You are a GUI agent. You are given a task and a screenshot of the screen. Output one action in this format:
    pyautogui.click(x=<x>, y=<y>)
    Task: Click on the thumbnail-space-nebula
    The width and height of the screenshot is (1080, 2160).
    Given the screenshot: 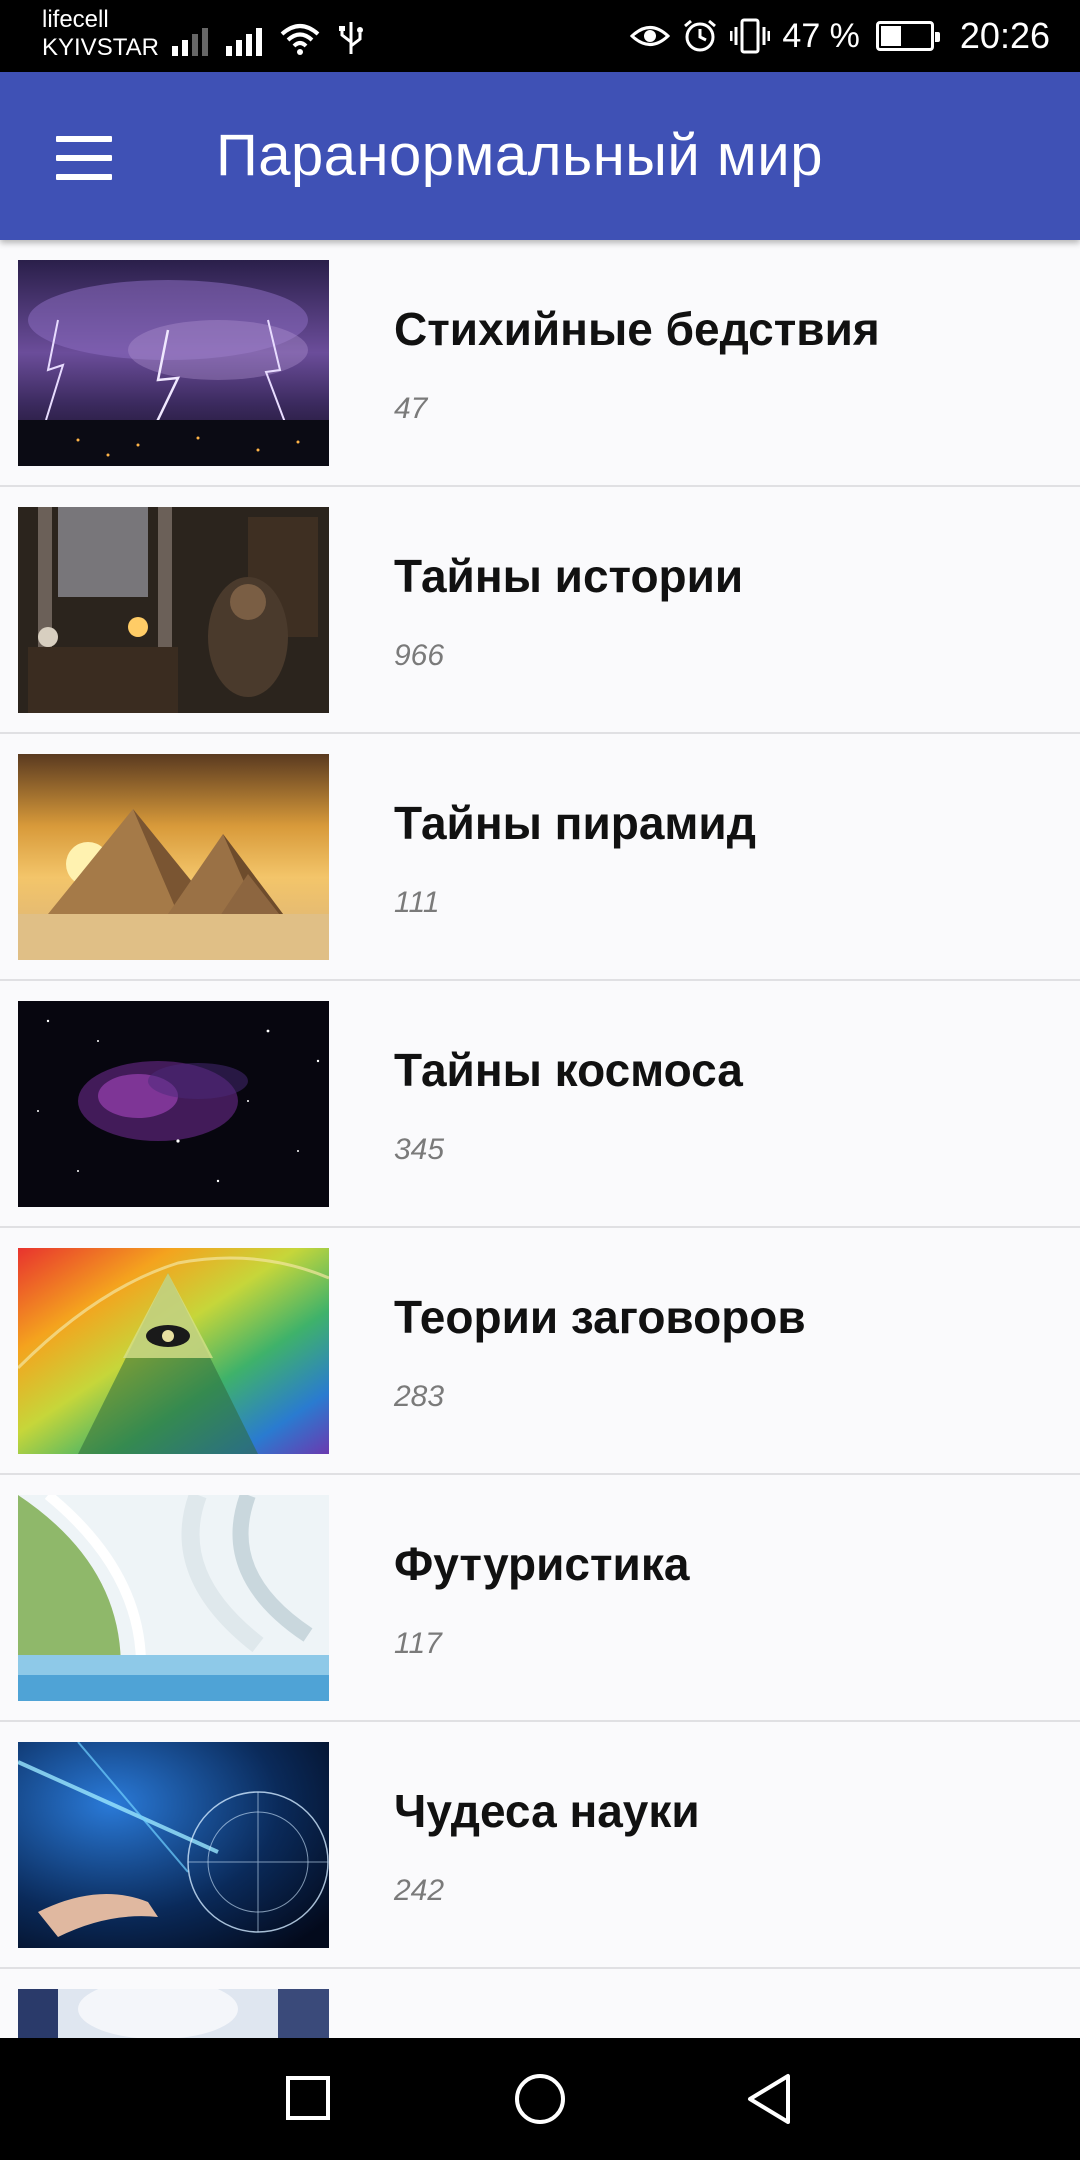 What is the action you would take?
    pyautogui.click(x=173, y=1104)
    